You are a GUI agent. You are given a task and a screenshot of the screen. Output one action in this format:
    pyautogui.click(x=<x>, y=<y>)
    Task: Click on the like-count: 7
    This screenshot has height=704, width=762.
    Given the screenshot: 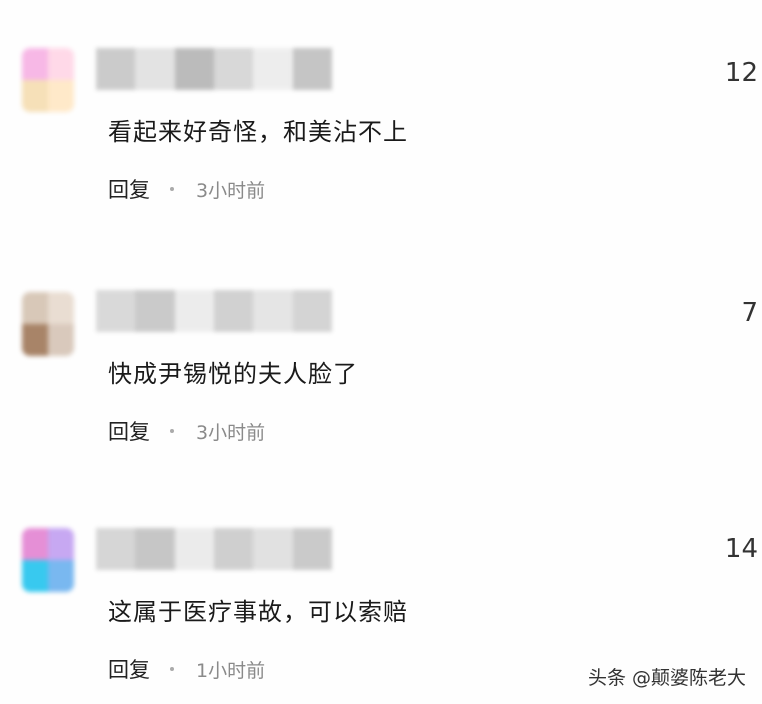 What is the action you would take?
    pyautogui.click(x=749, y=313)
    